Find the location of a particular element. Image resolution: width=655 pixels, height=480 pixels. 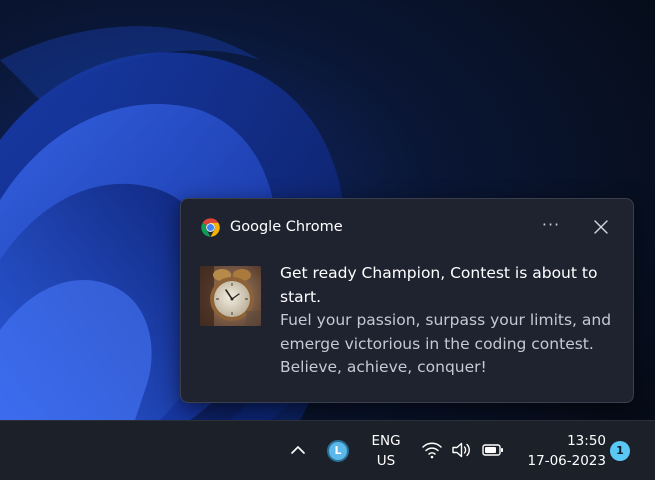

notification-title-line: Get ready Champion, Contest is about to is located at coordinates (439, 273).